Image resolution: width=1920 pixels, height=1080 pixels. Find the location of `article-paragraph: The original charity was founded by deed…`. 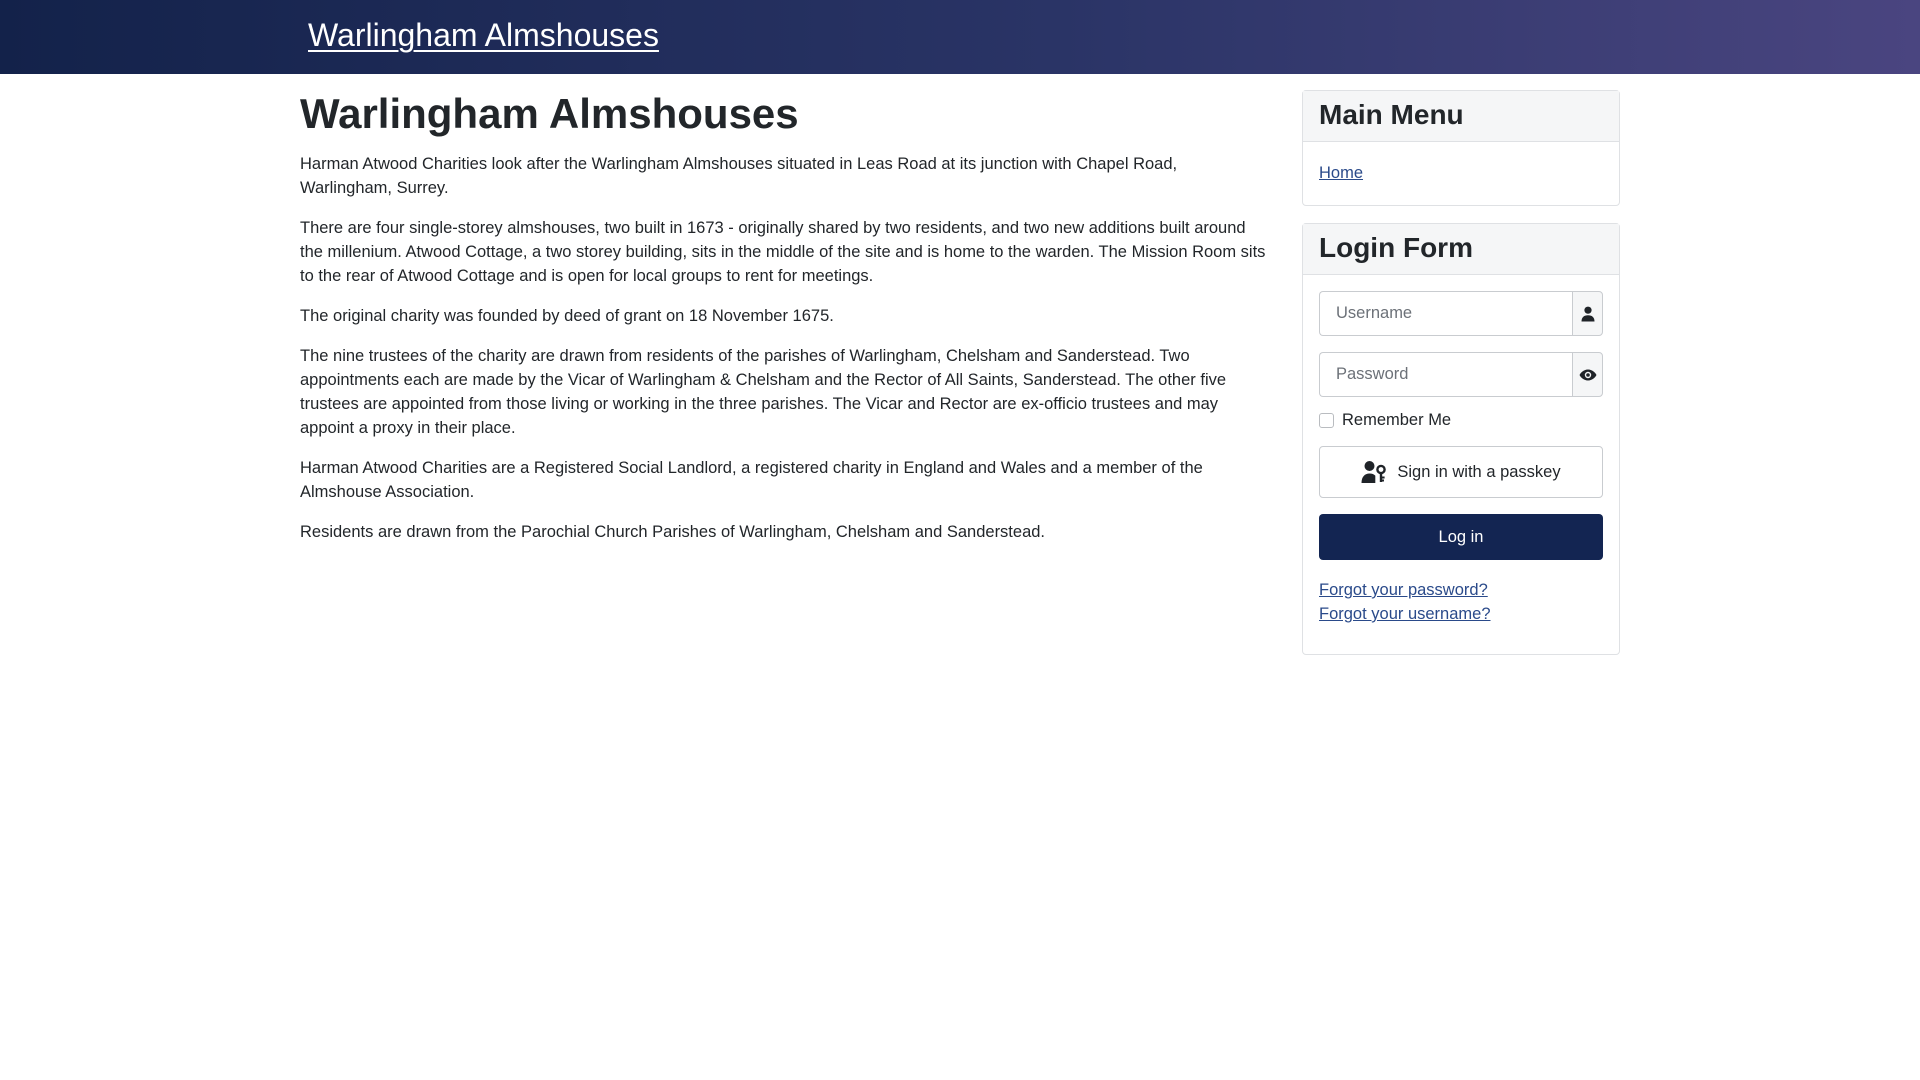

article-paragraph: The original charity was founded by deed… is located at coordinates (567, 316).